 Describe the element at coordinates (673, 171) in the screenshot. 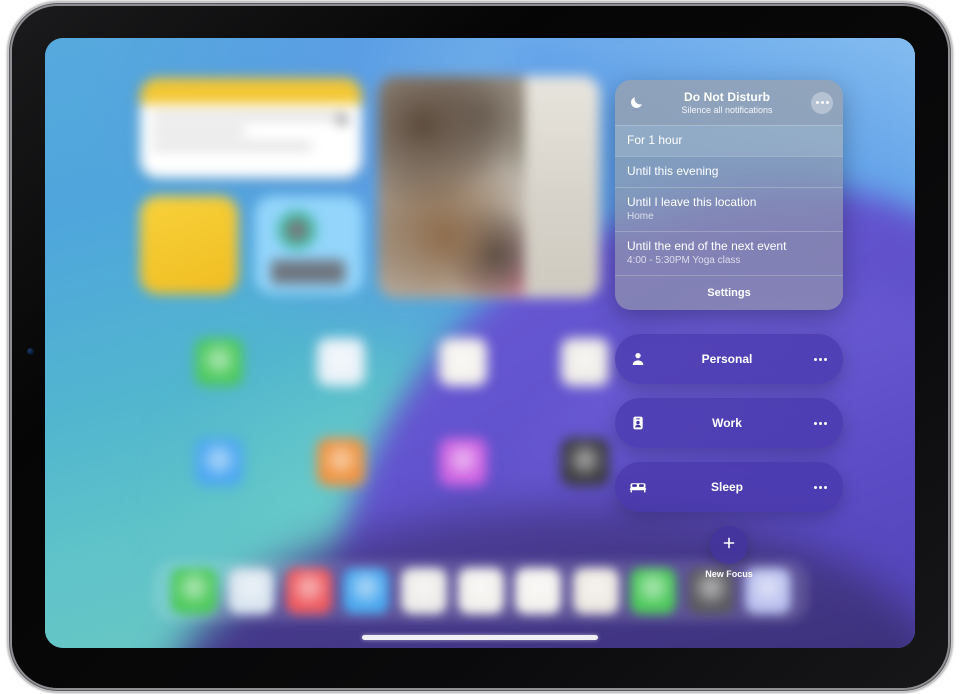

I see `dnd-option-title: Until this evening` at that location.